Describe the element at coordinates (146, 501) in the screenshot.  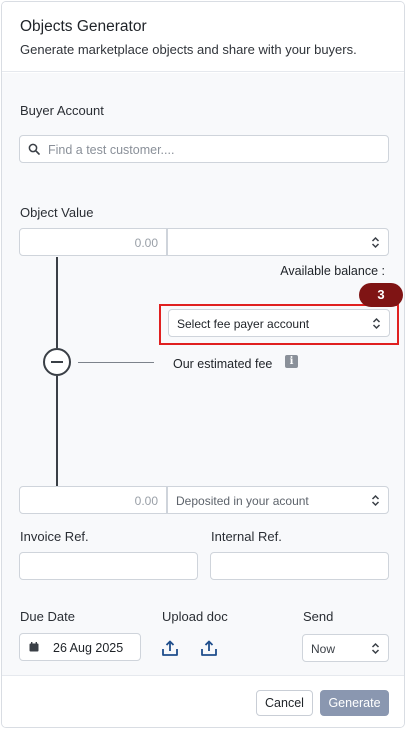
I see `deposit-amount: 0.00` at that location.